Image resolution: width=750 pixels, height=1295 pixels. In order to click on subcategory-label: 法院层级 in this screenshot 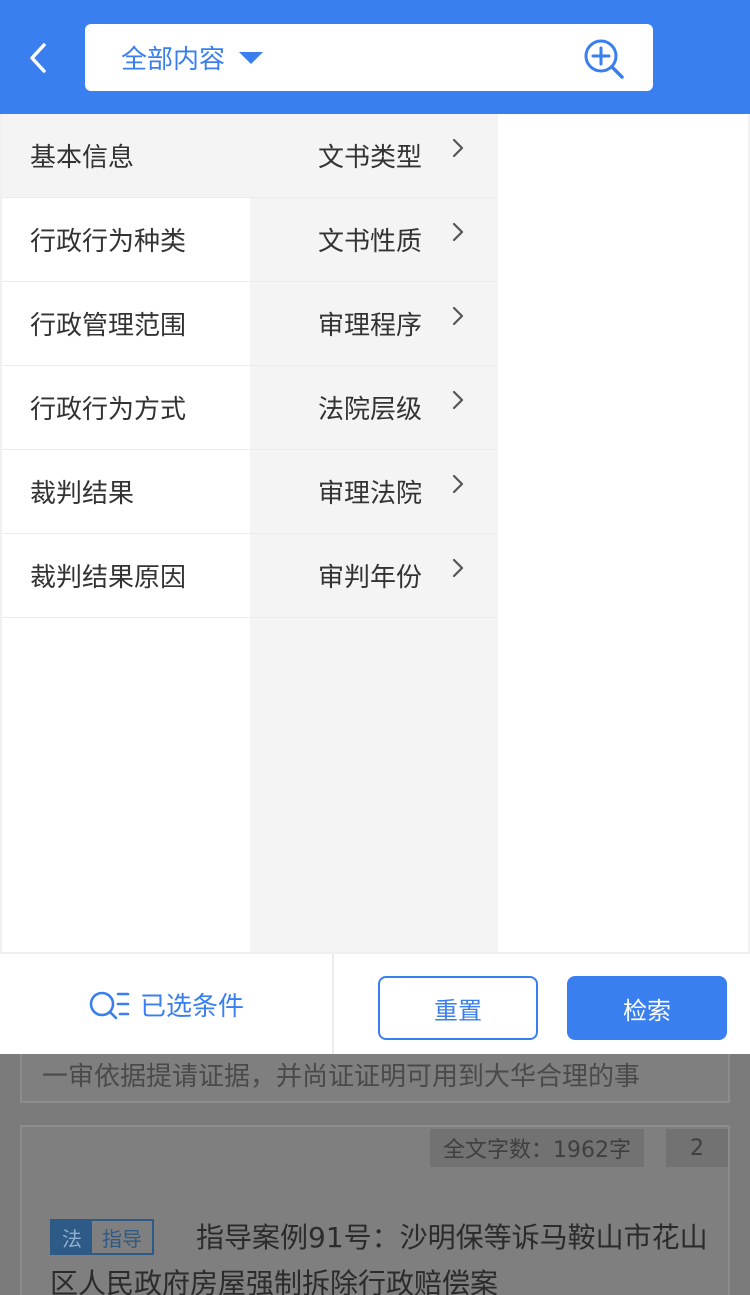, I will do `click(369, 410)`.